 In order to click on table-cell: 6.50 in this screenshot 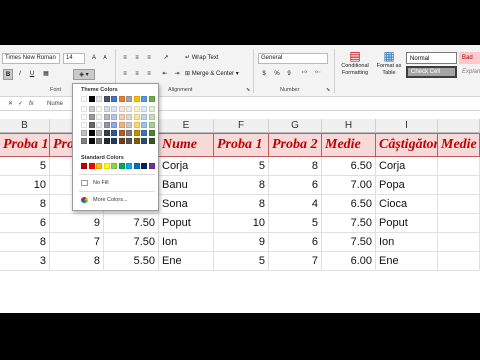, I will do `click(349, 204)`.